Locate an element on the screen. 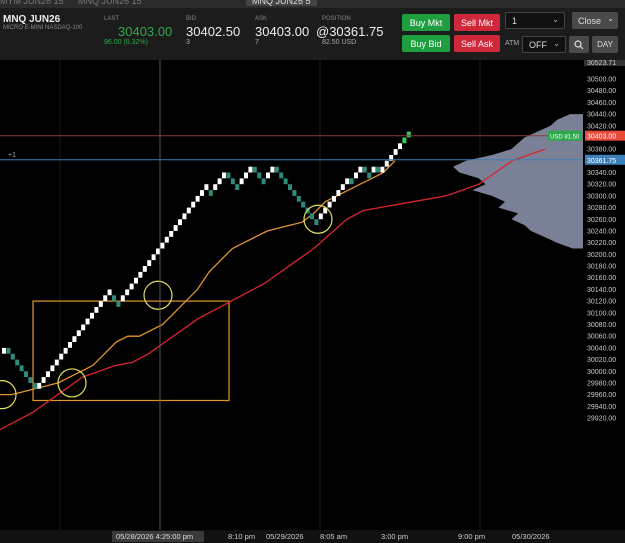 Image resolution: width=625 pixels, height=543 pixels. ask-price: 30403.00 is located at coordinates (282, 31).